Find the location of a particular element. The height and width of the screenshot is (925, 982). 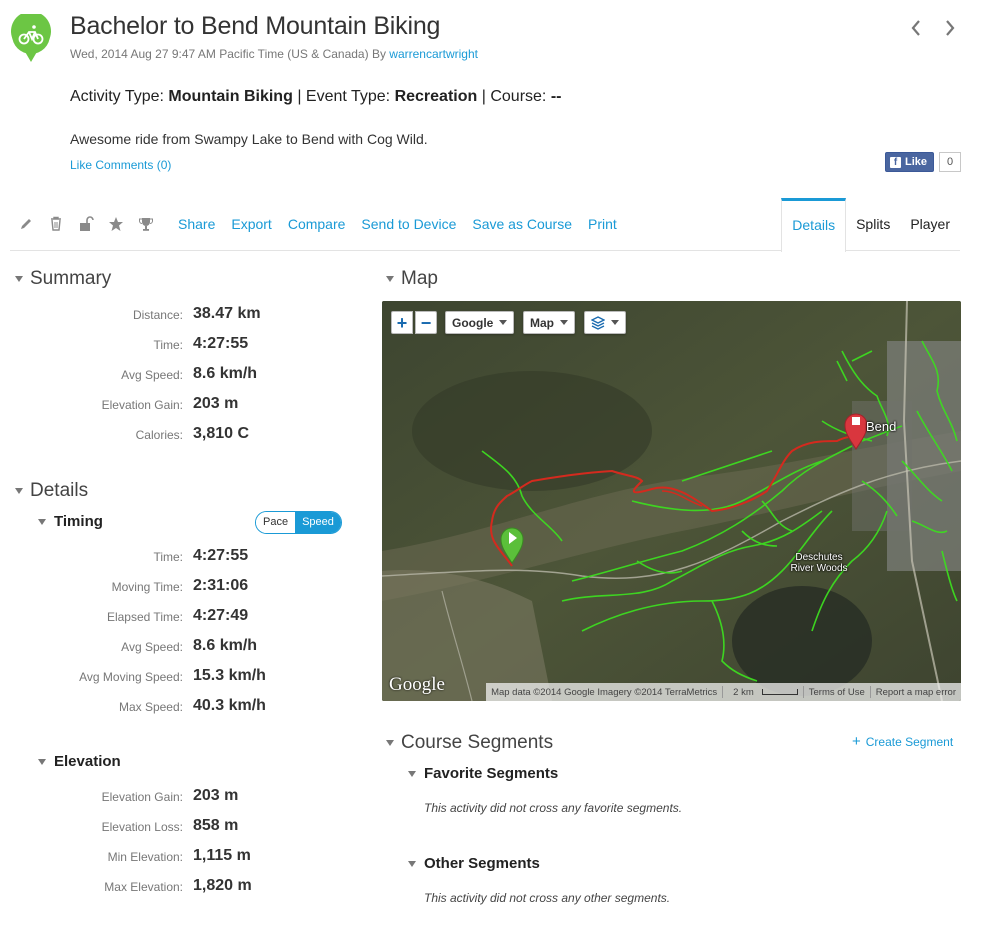

summary-heading: Summary is located at coordinates (63, 279).